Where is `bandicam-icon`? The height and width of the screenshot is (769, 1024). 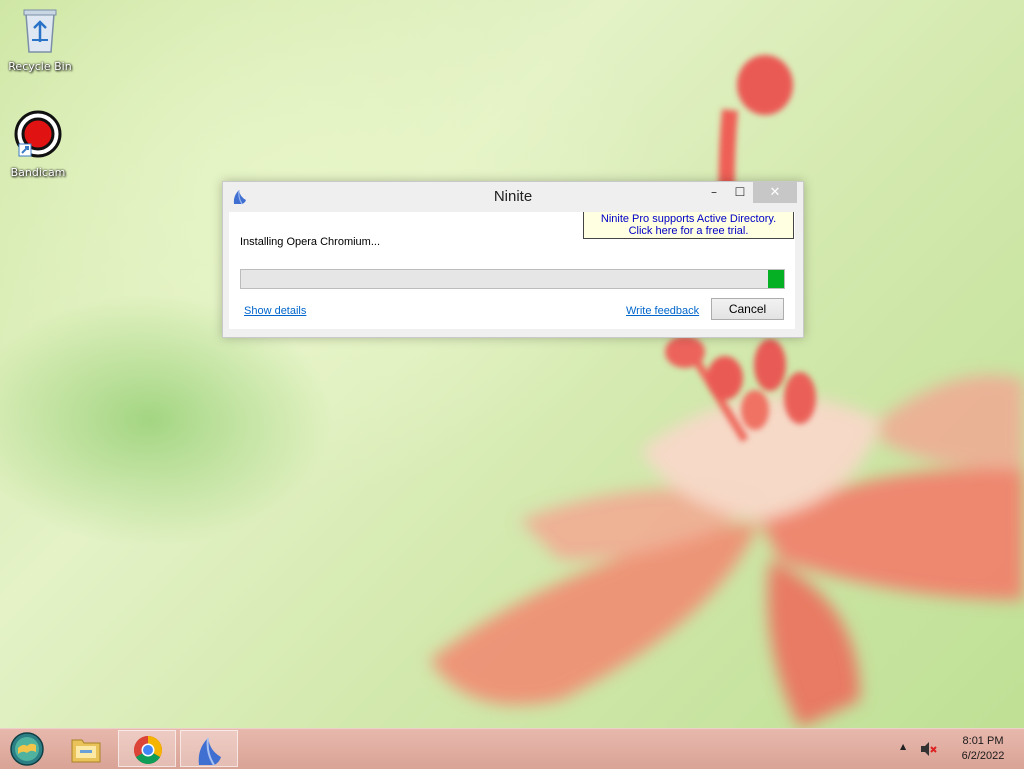
bandicam-icon is located at coordinates (38, 134).